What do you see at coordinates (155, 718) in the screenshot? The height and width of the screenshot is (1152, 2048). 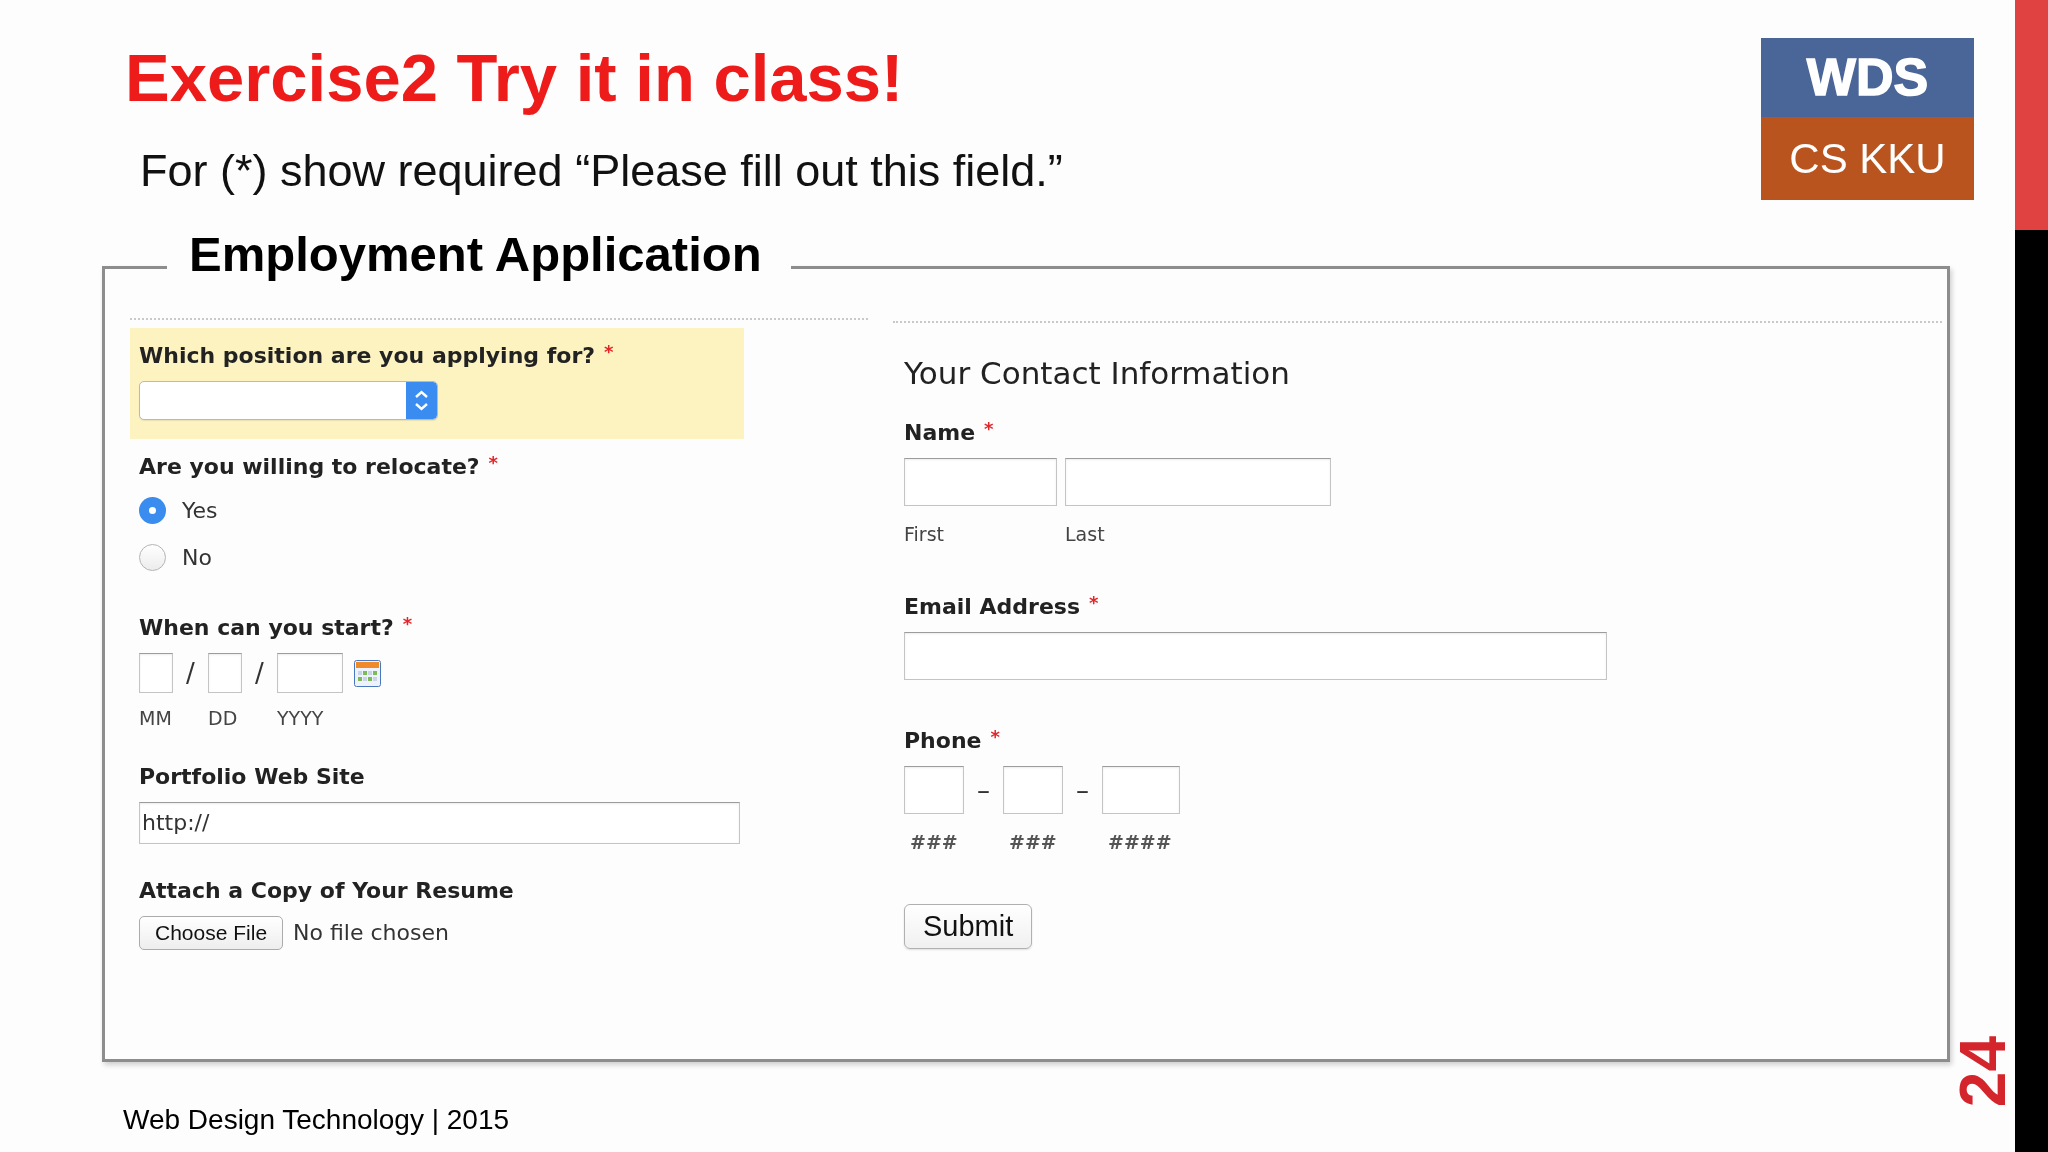 I see `field-hint: MM` at bounding box center [155, 718].